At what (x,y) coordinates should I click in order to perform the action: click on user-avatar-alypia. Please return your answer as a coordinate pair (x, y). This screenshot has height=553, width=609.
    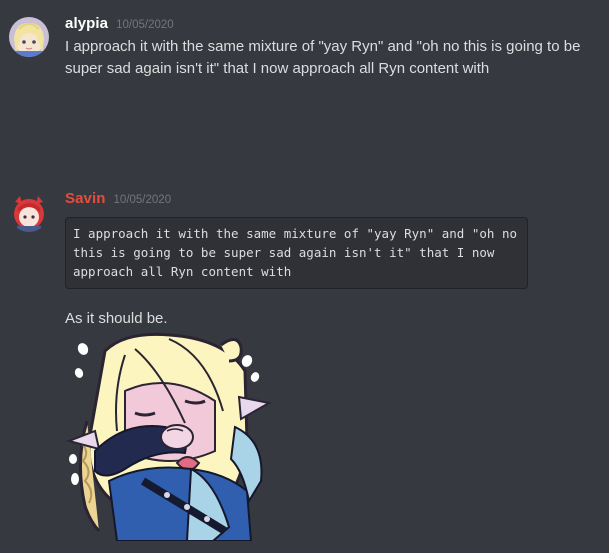
    Looking at the image, I should click on (29, 37).